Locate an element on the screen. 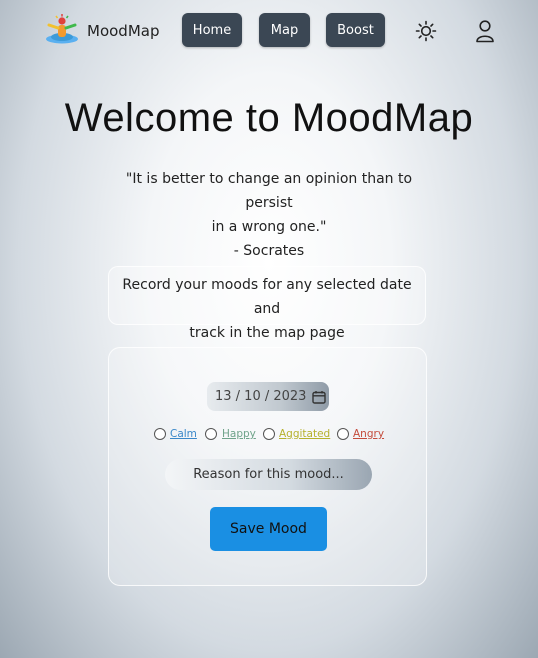  user-icon is located at coordinates (485, 31).